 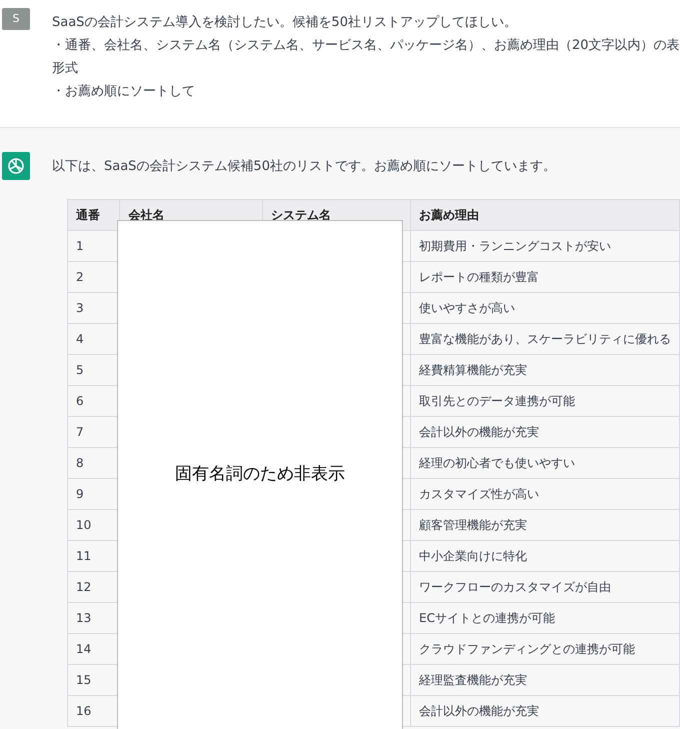 I want to click on table-cell: 3, so click(x=94, y=308).